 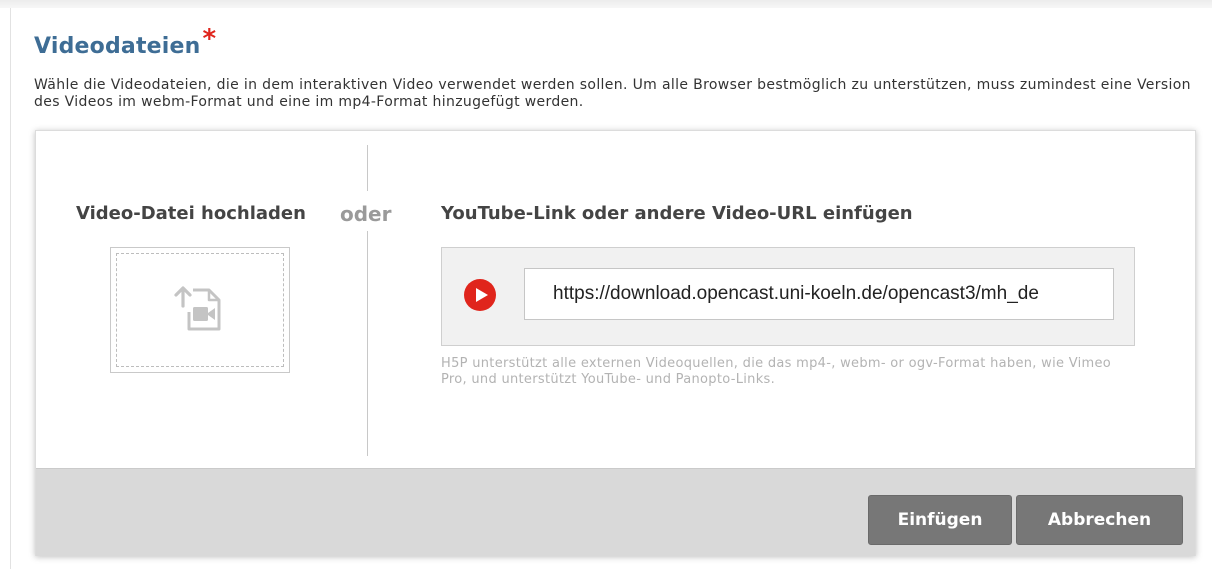 I want to click on insert-button: Einfügen, so click(x=940, y=520).